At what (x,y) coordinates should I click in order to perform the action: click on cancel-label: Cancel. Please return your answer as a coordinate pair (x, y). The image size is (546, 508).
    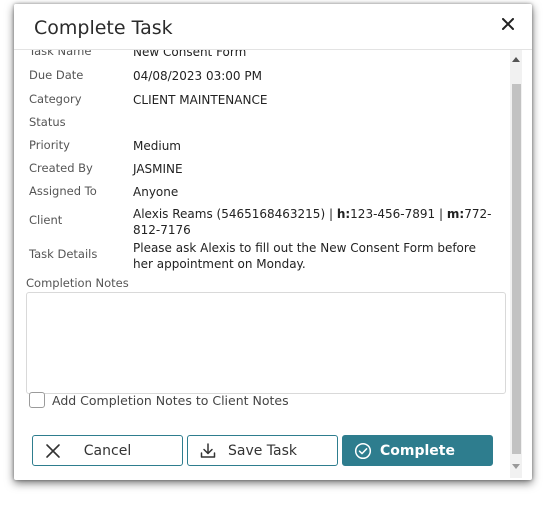
    Looking at the image, I should click on (107, 451).